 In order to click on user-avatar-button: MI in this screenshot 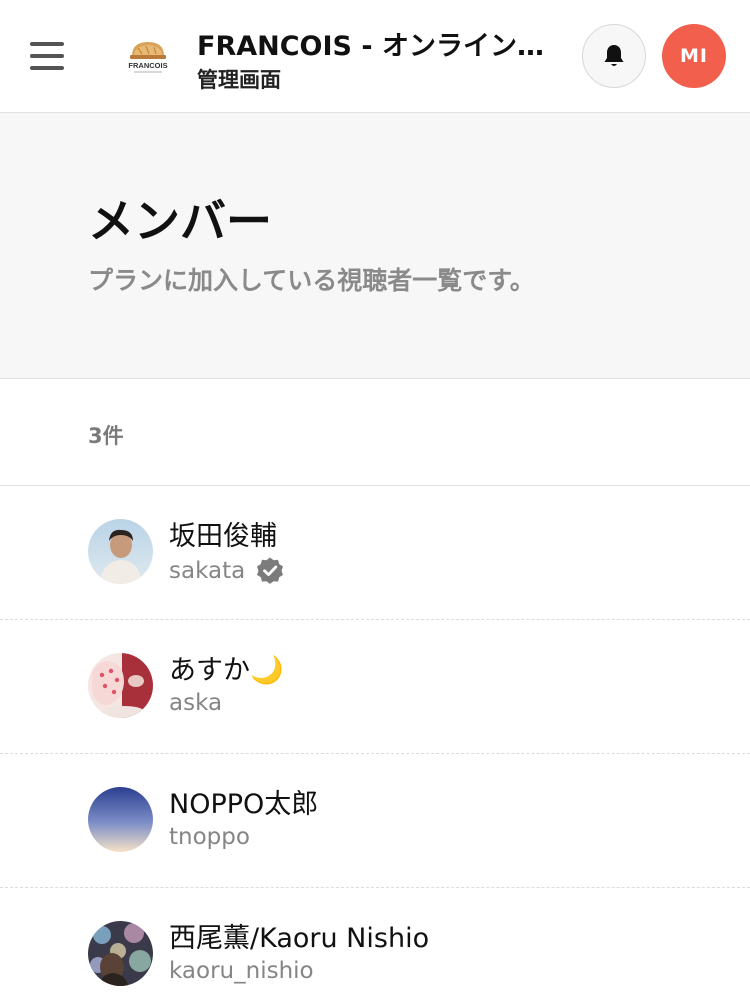, I will do `click(694, 56)`.